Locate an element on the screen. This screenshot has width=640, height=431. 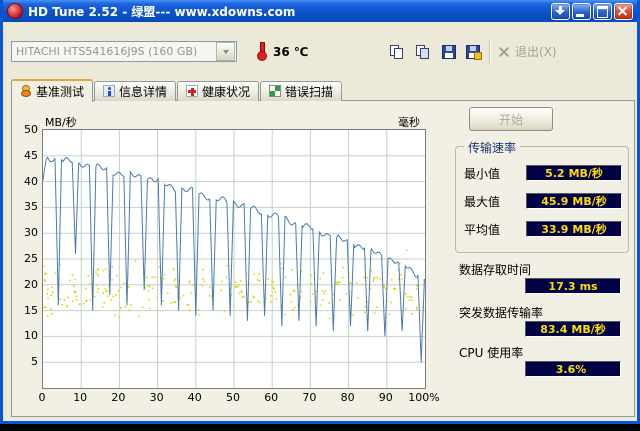
y-axis-tick: 10 is located at coordinates (31, 336).